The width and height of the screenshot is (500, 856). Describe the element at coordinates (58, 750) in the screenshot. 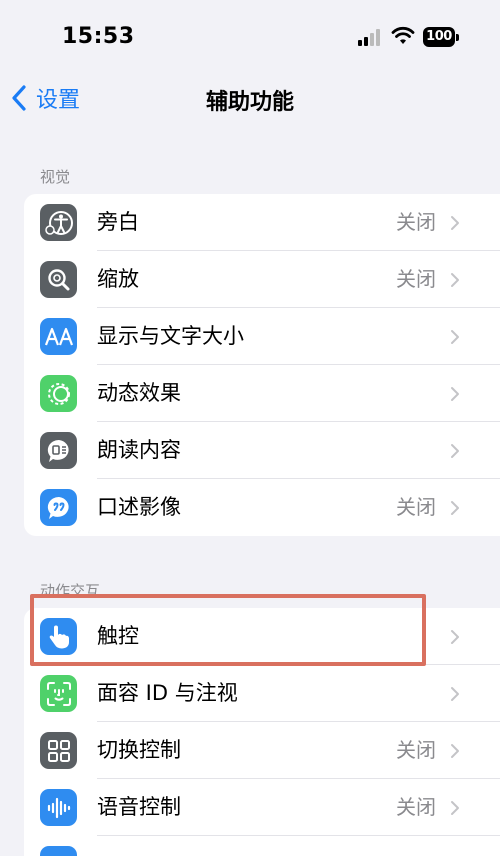

I see `switch-control-icon` at that location.